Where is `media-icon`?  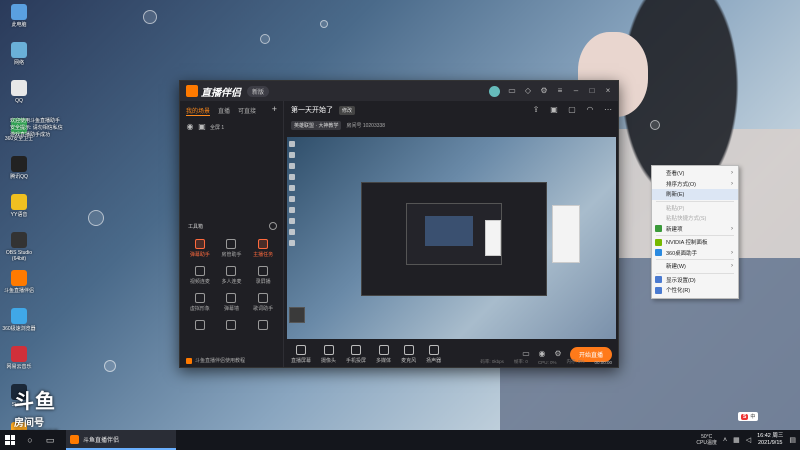
media-icon is located at coordinates (383, 349).